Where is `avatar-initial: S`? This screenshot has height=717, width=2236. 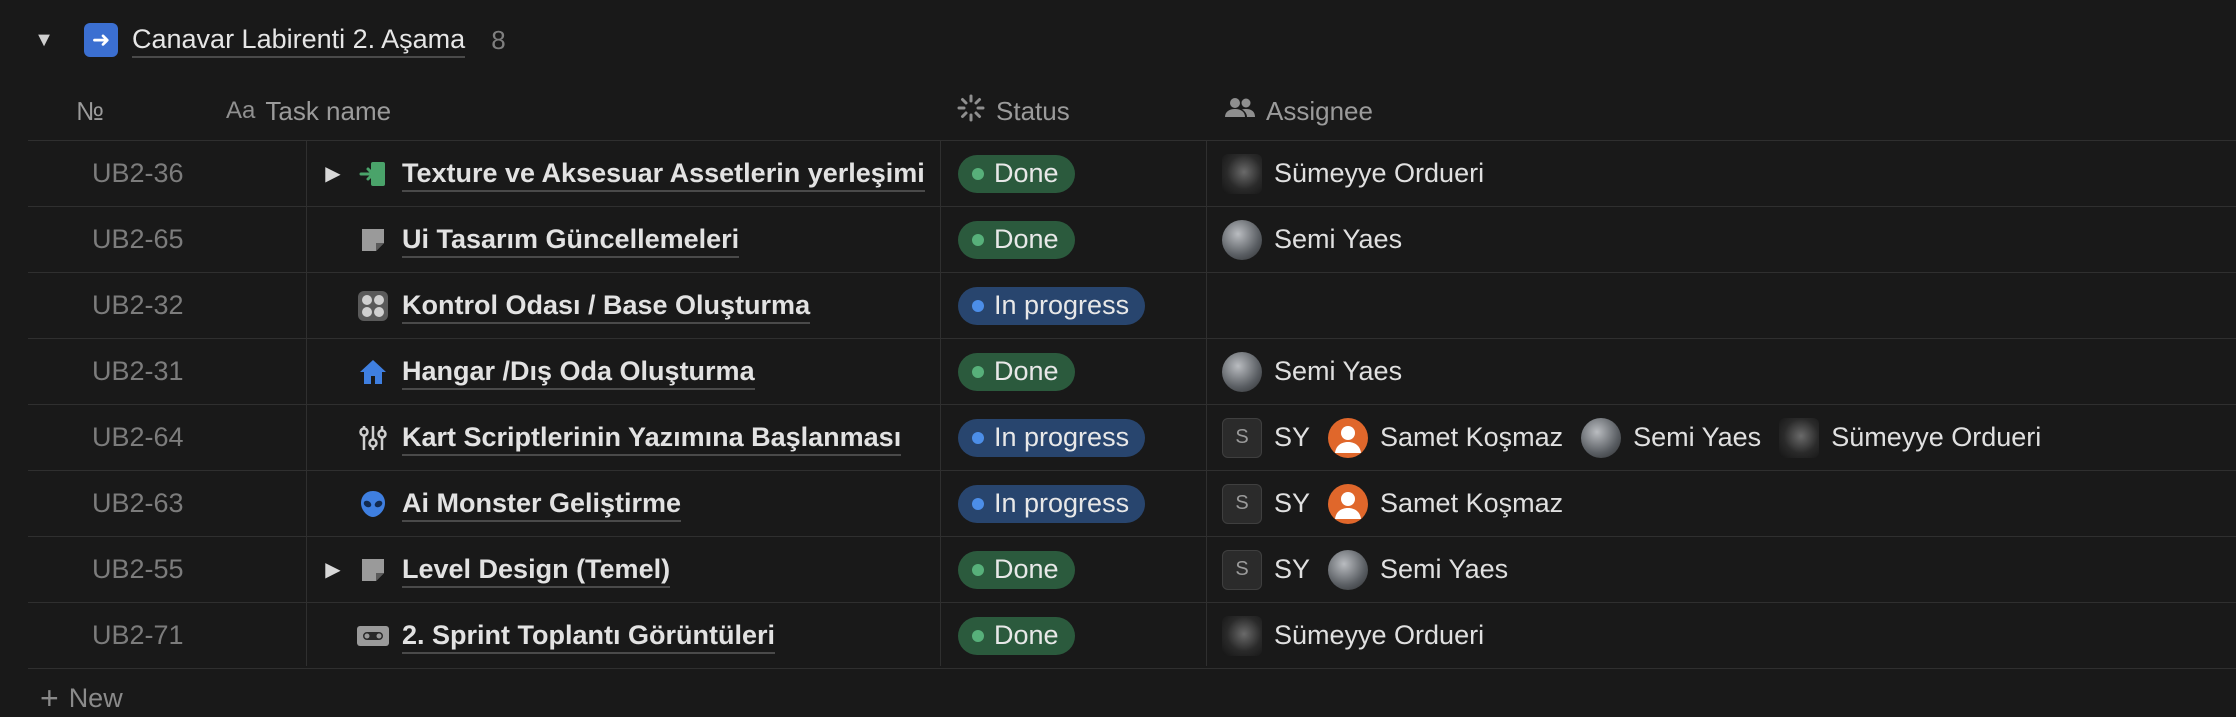
avatar-initial: S is located at coordinates (1242, 569).